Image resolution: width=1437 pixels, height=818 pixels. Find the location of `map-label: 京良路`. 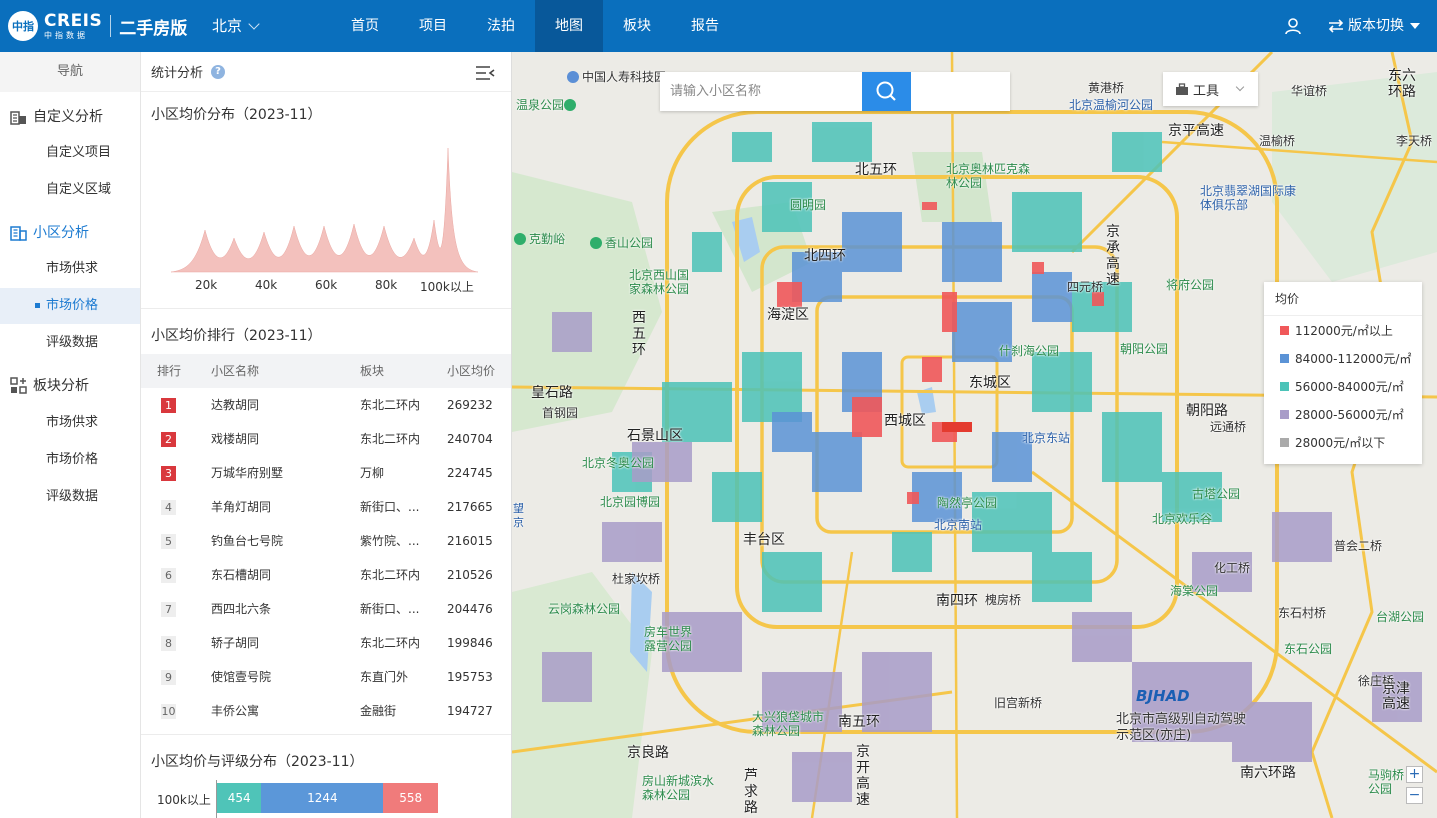

map-label: 京良路 is located at coordinates (648, 753).